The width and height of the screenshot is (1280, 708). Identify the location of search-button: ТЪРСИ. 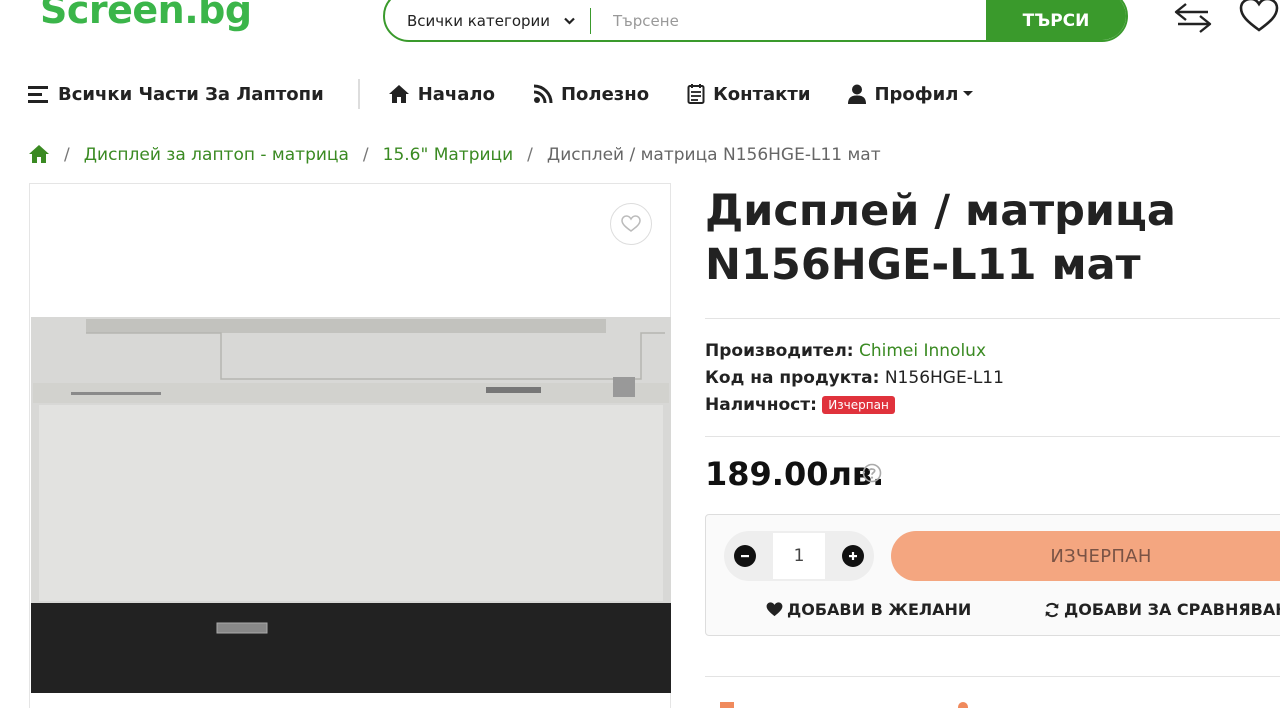
(1056, 20).